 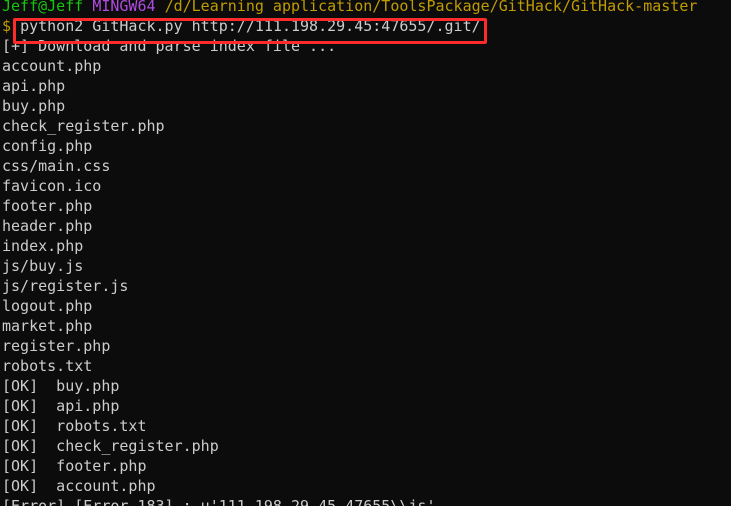 I want to click on index-file-item: register.php, so click(x=56, y=346).